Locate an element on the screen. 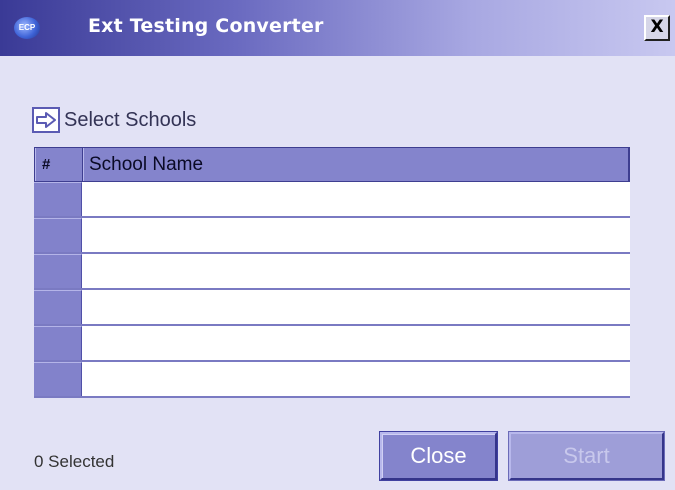 This screenshot has height=490, width=675. arrow-right-icon is located at coordinates (46, 120).